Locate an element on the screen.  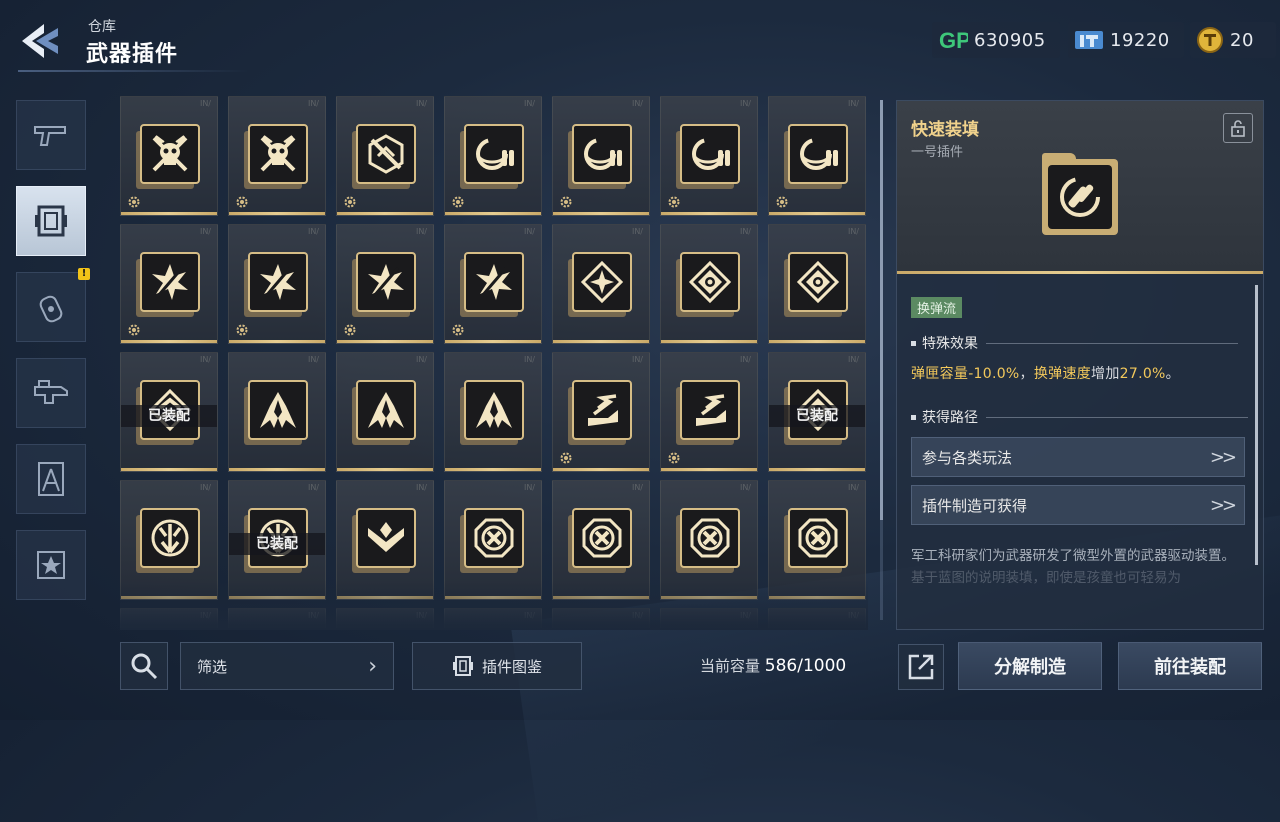
lock-button is located at coordinates (1238, 128).